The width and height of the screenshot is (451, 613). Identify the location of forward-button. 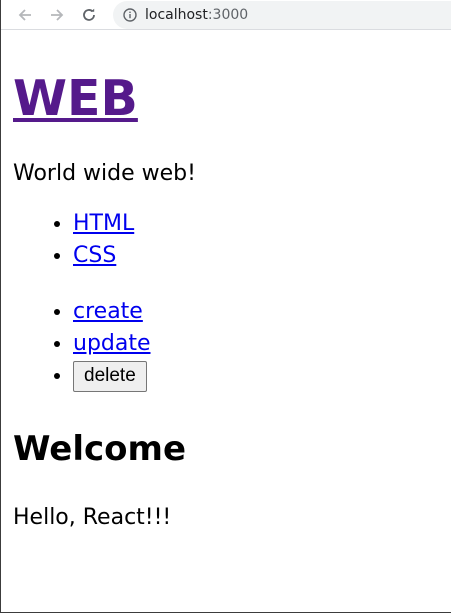
(57, 15).